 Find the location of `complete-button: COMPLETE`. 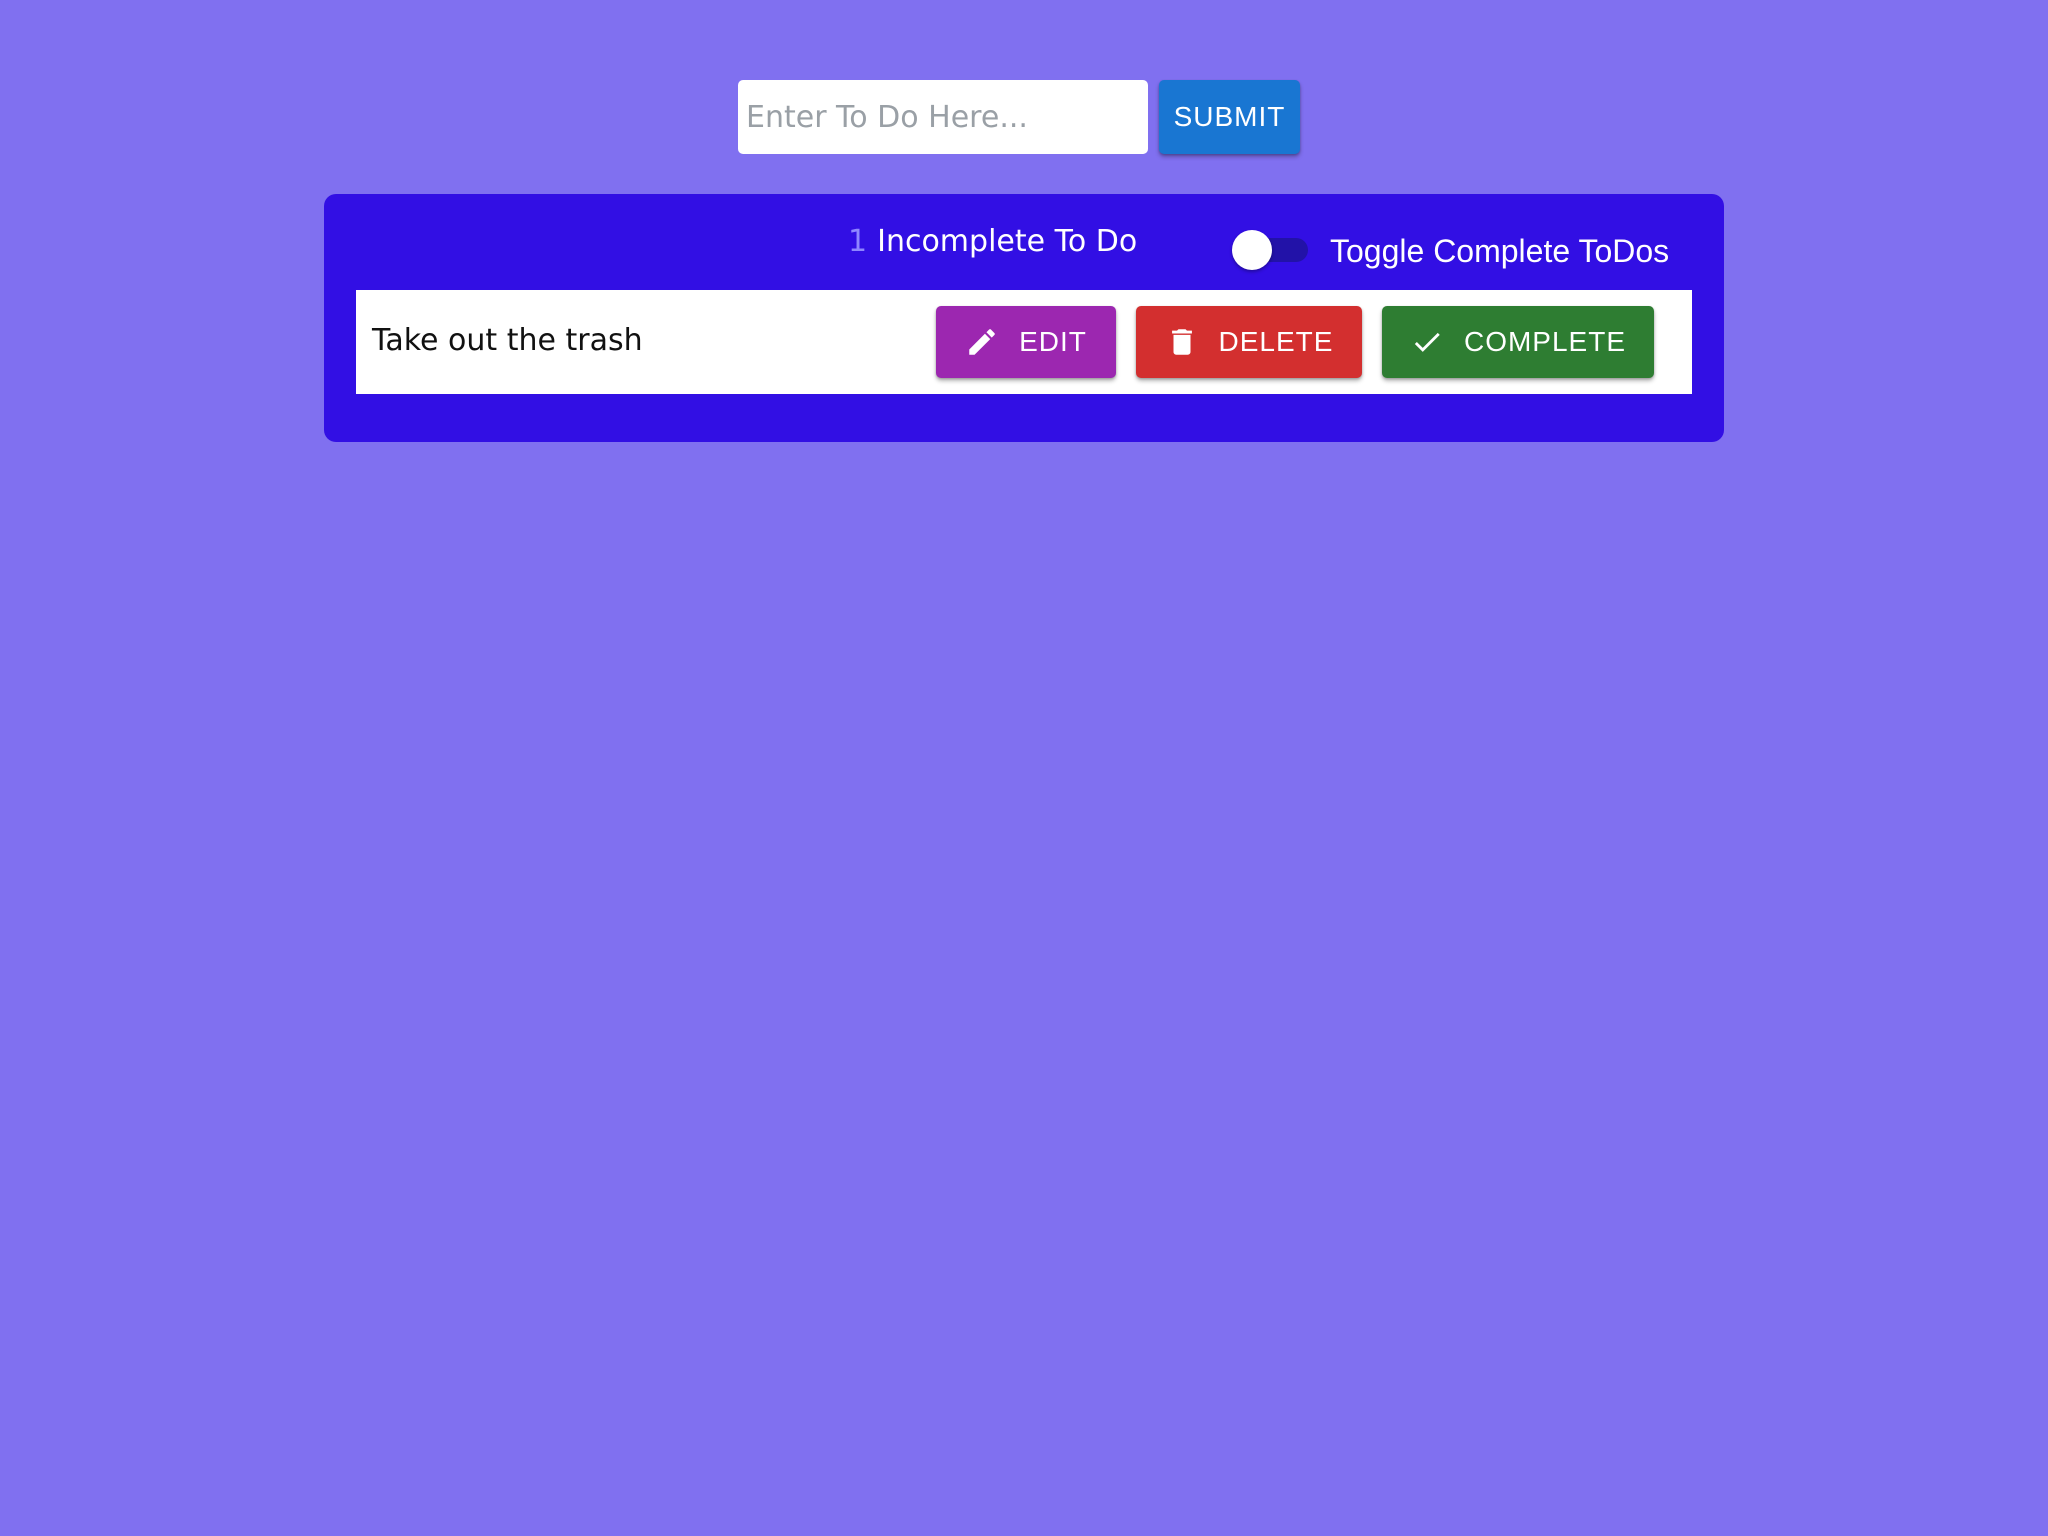

complete-button: COMPLETE is located at coordinates (1518, 342).